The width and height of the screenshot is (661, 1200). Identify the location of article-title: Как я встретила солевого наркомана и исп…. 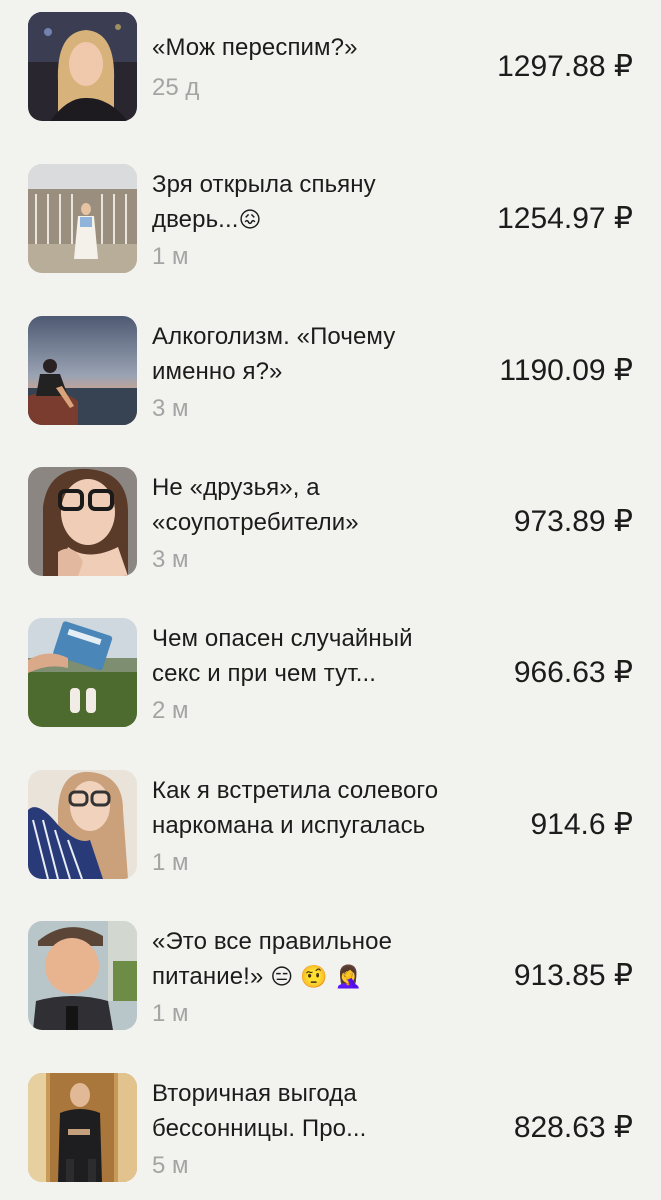
(295, 808).